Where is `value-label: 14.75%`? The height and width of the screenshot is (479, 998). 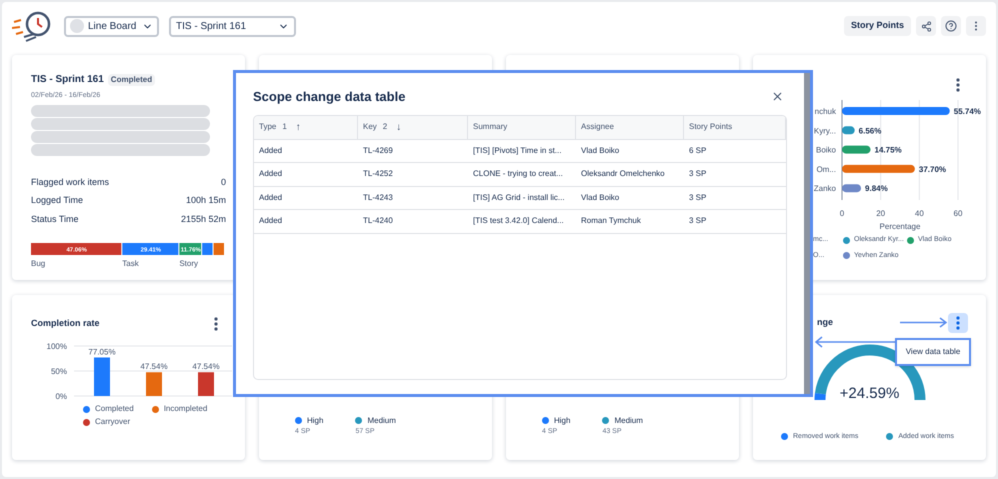
value-label: 14.75% is located at coordinates (888, 150).